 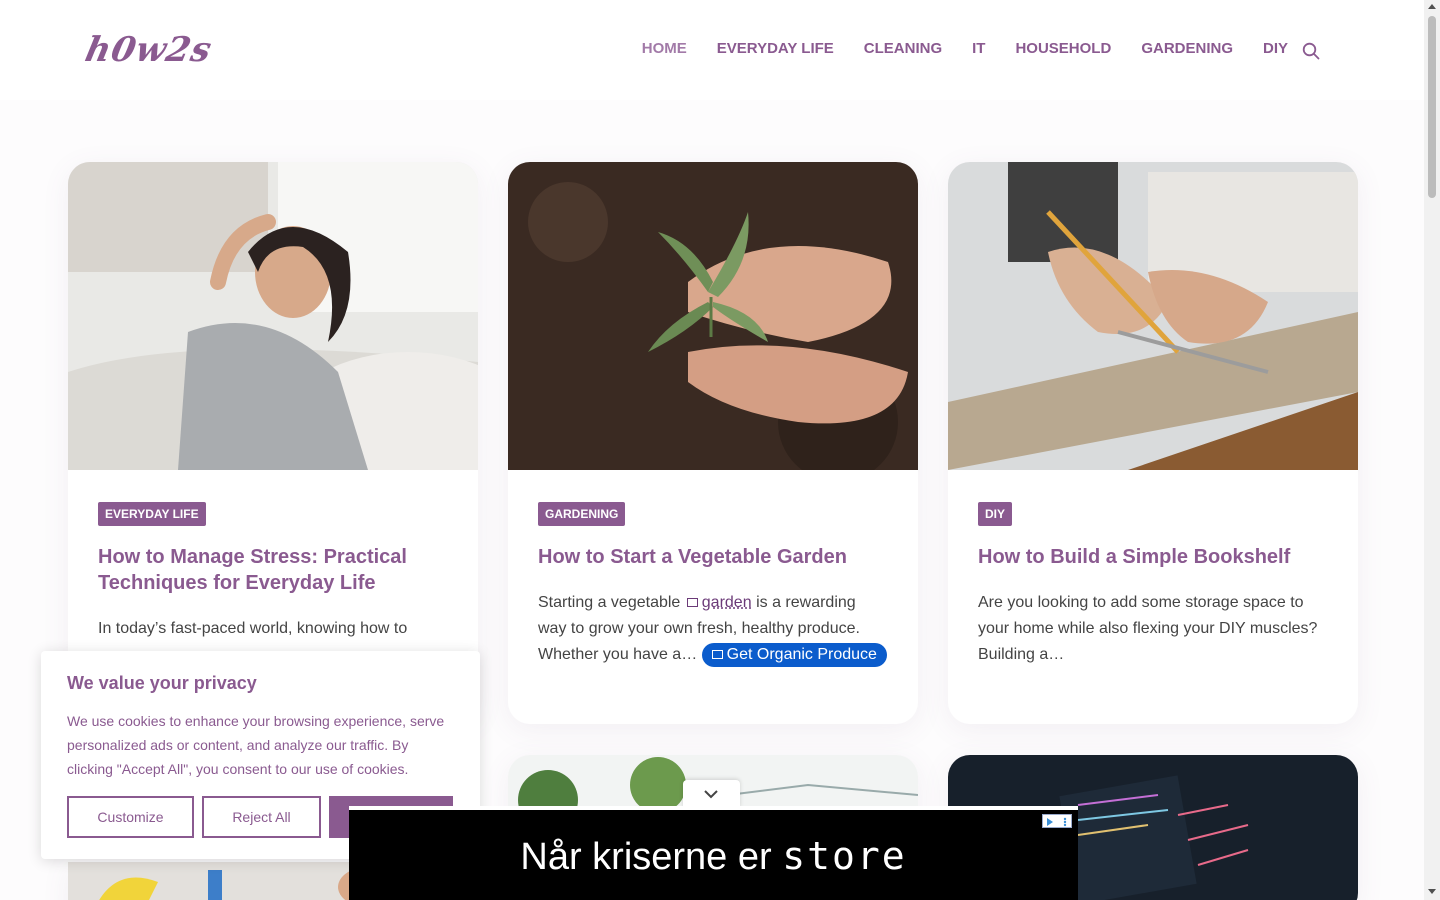 I want to click on ad-headline-text: Når kriserne er, so click(x=646, y=857).